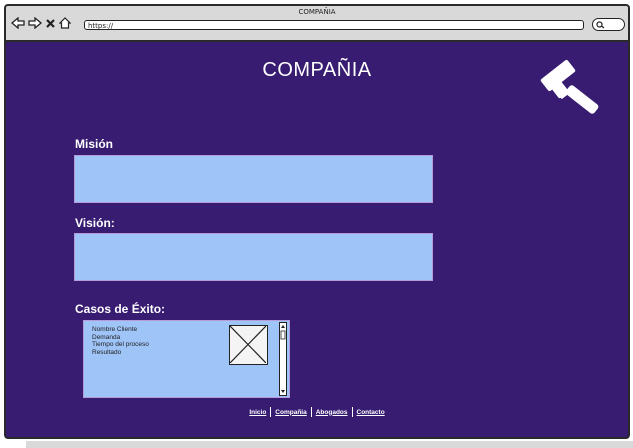  What do you see at coordinates (120, 309) in the screenshot?
I see `casos-label: Casos de Éxito:` at bounding box center [120, 309].